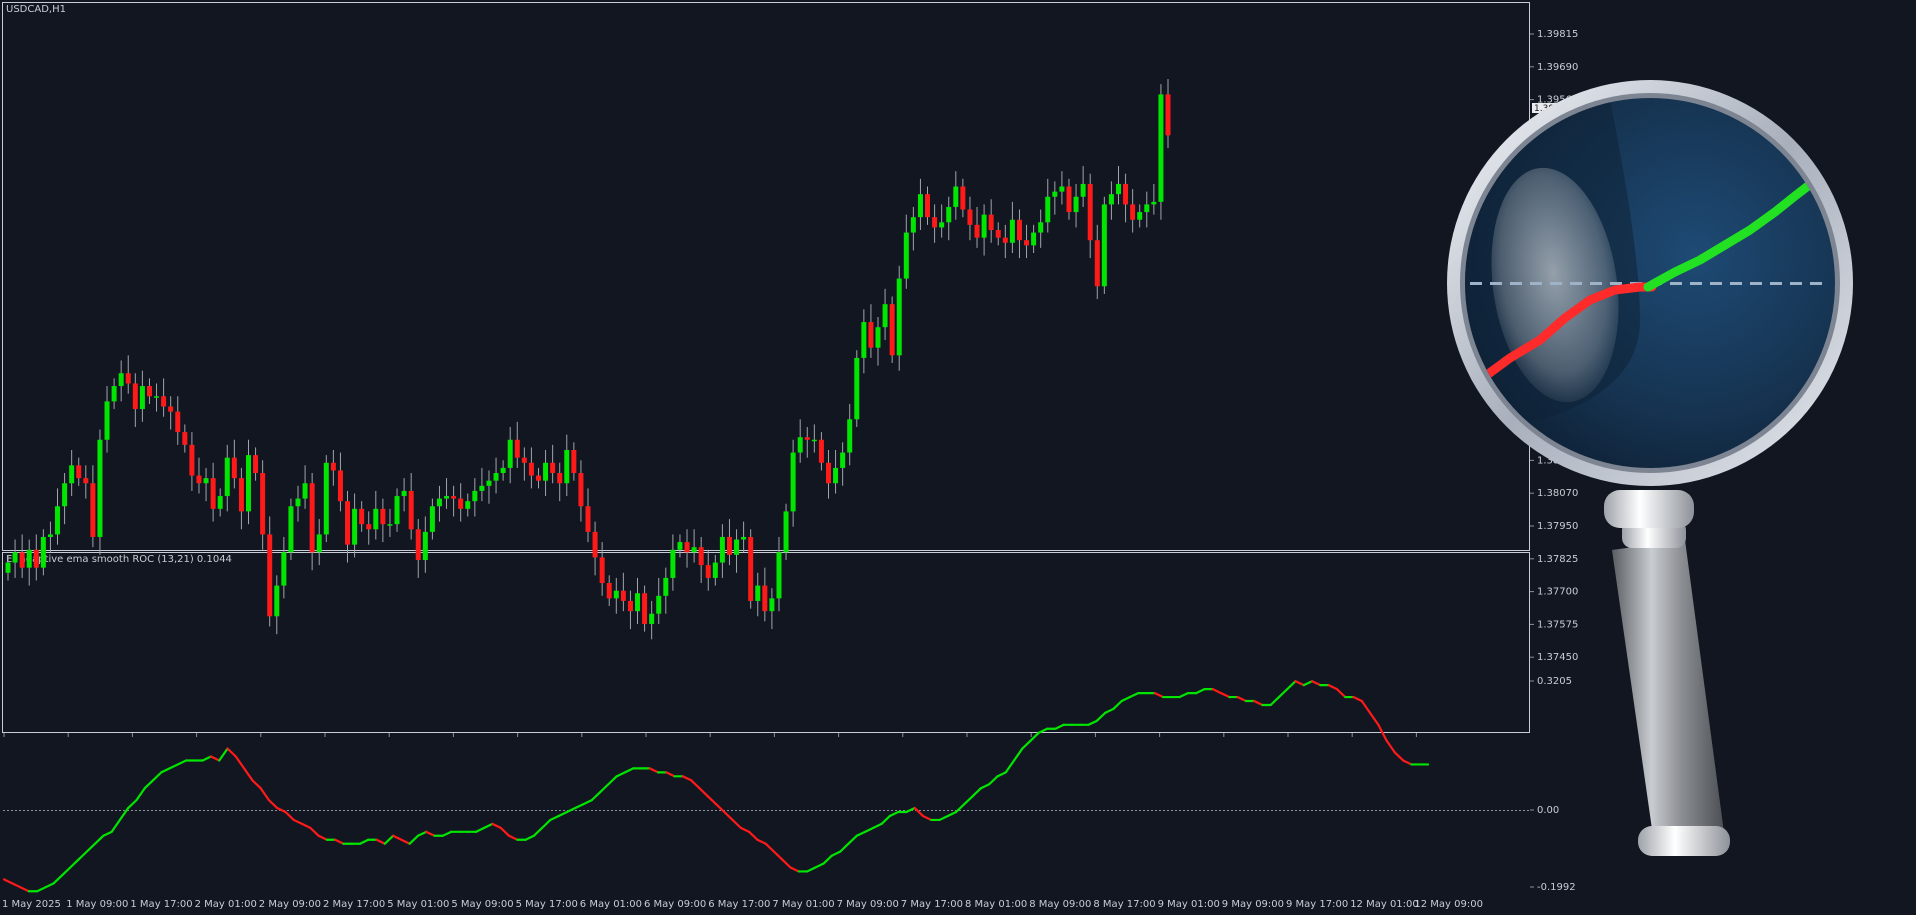 The image size is (1916, 915). What do you see at coordinates (1317, 904) in the screenshot?
I see `time-tick-label: 9 May 17:00` at bounding box center [1317, 904].